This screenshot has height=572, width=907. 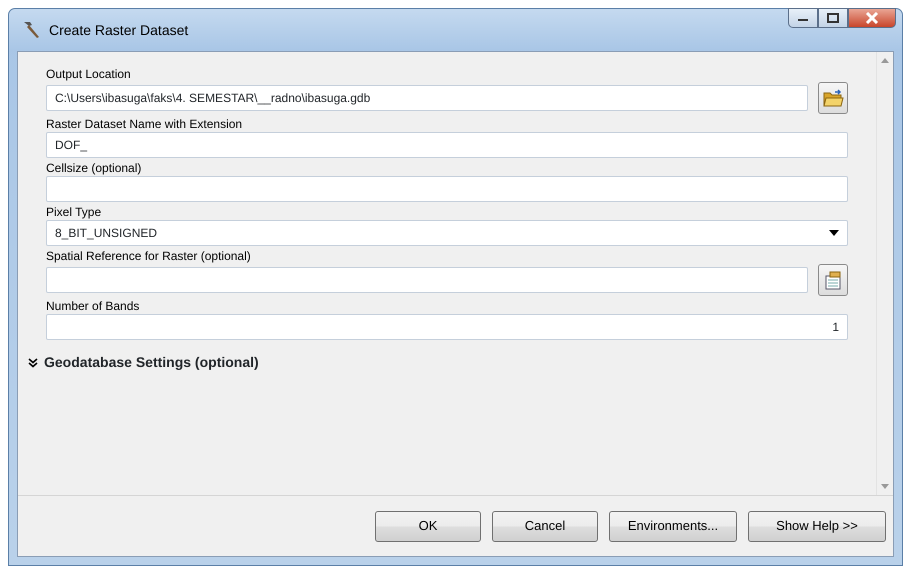 I want to click on folder-icon, so click(x=833, y=98).